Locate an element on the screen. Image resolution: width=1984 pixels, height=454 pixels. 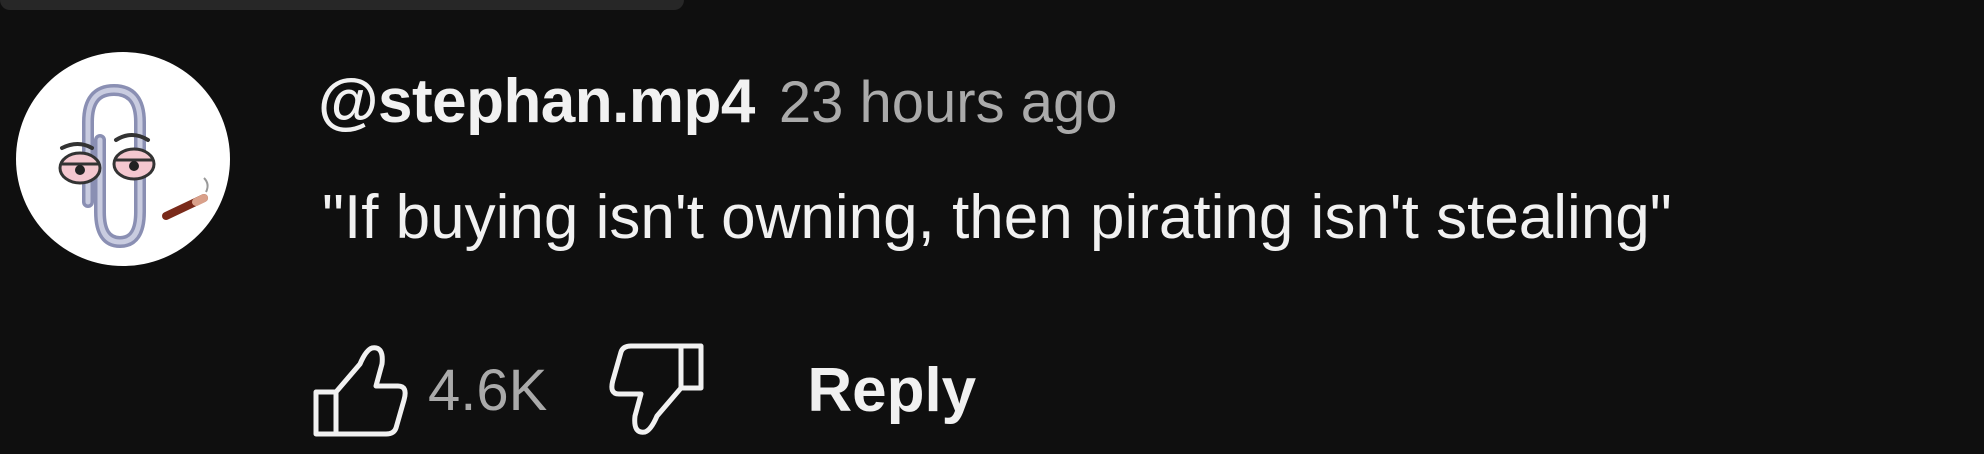
thumbs-up-icon is located at coordinates (360, 391).